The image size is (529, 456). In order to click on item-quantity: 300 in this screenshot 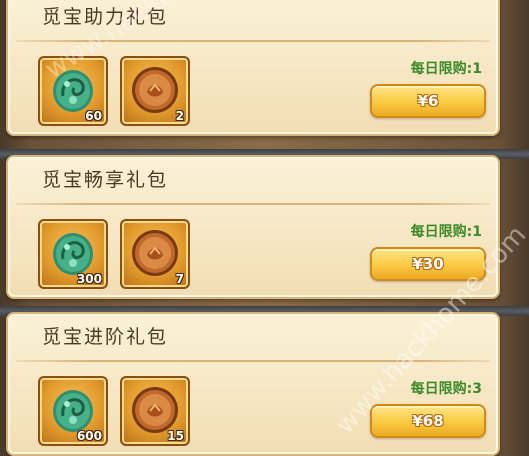, I will do `click(89, 279)`.